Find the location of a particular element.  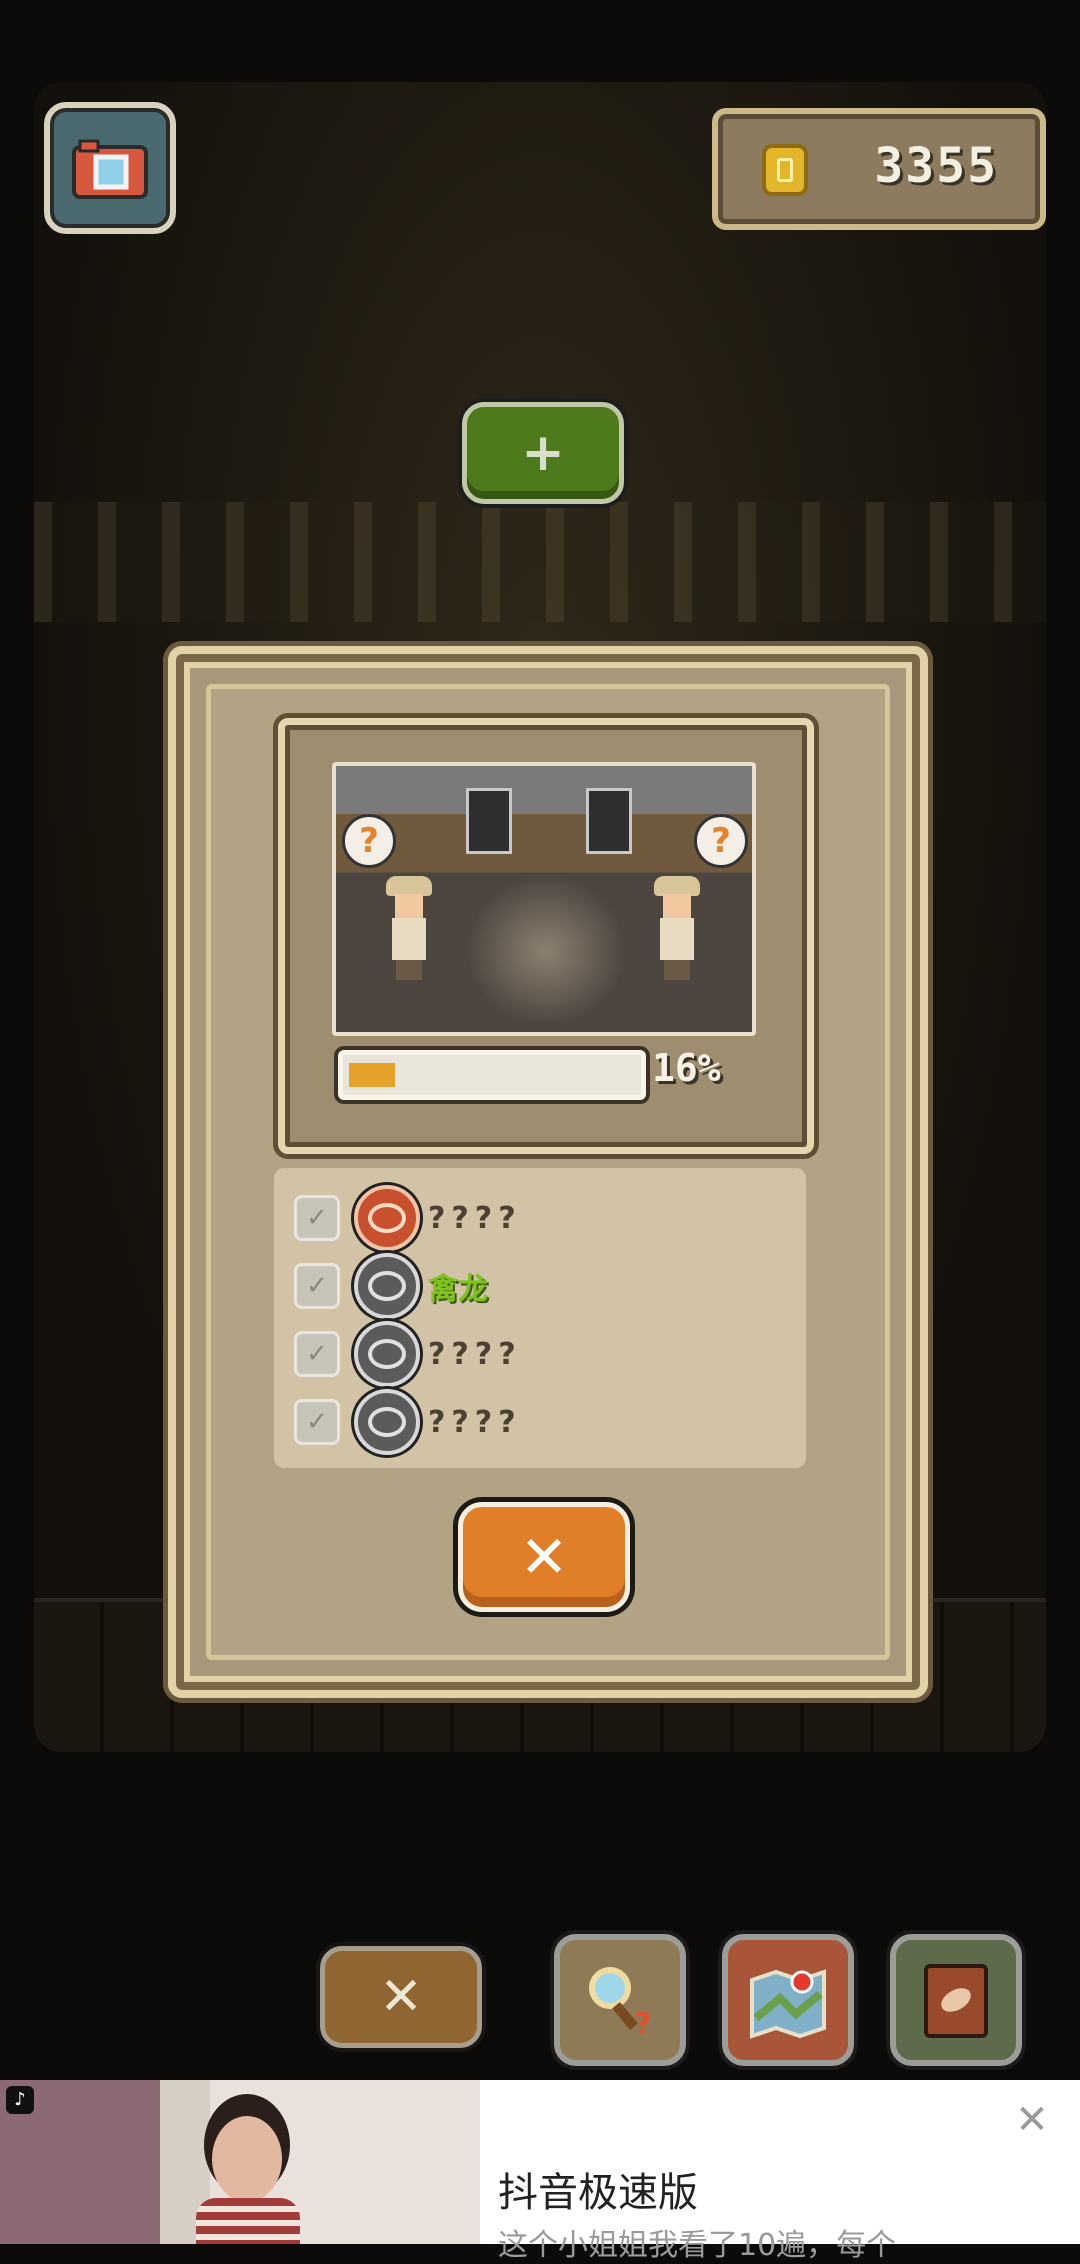

fossil-list: ✓ ???? ✓ 禽龙 ✓ ???? ✓ ???? is located at coordinates (540, 1318).